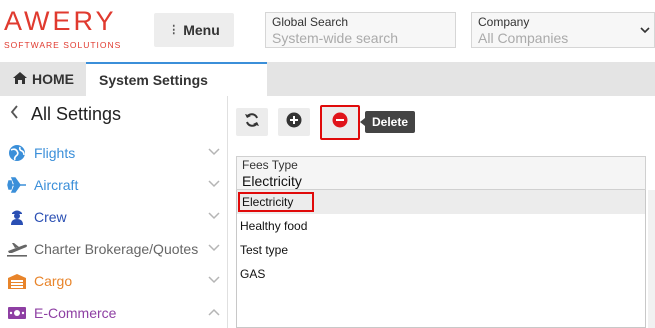 The width and height of the screenshot is (655, 328). I want to click on globe-icon, so click(17, 153).